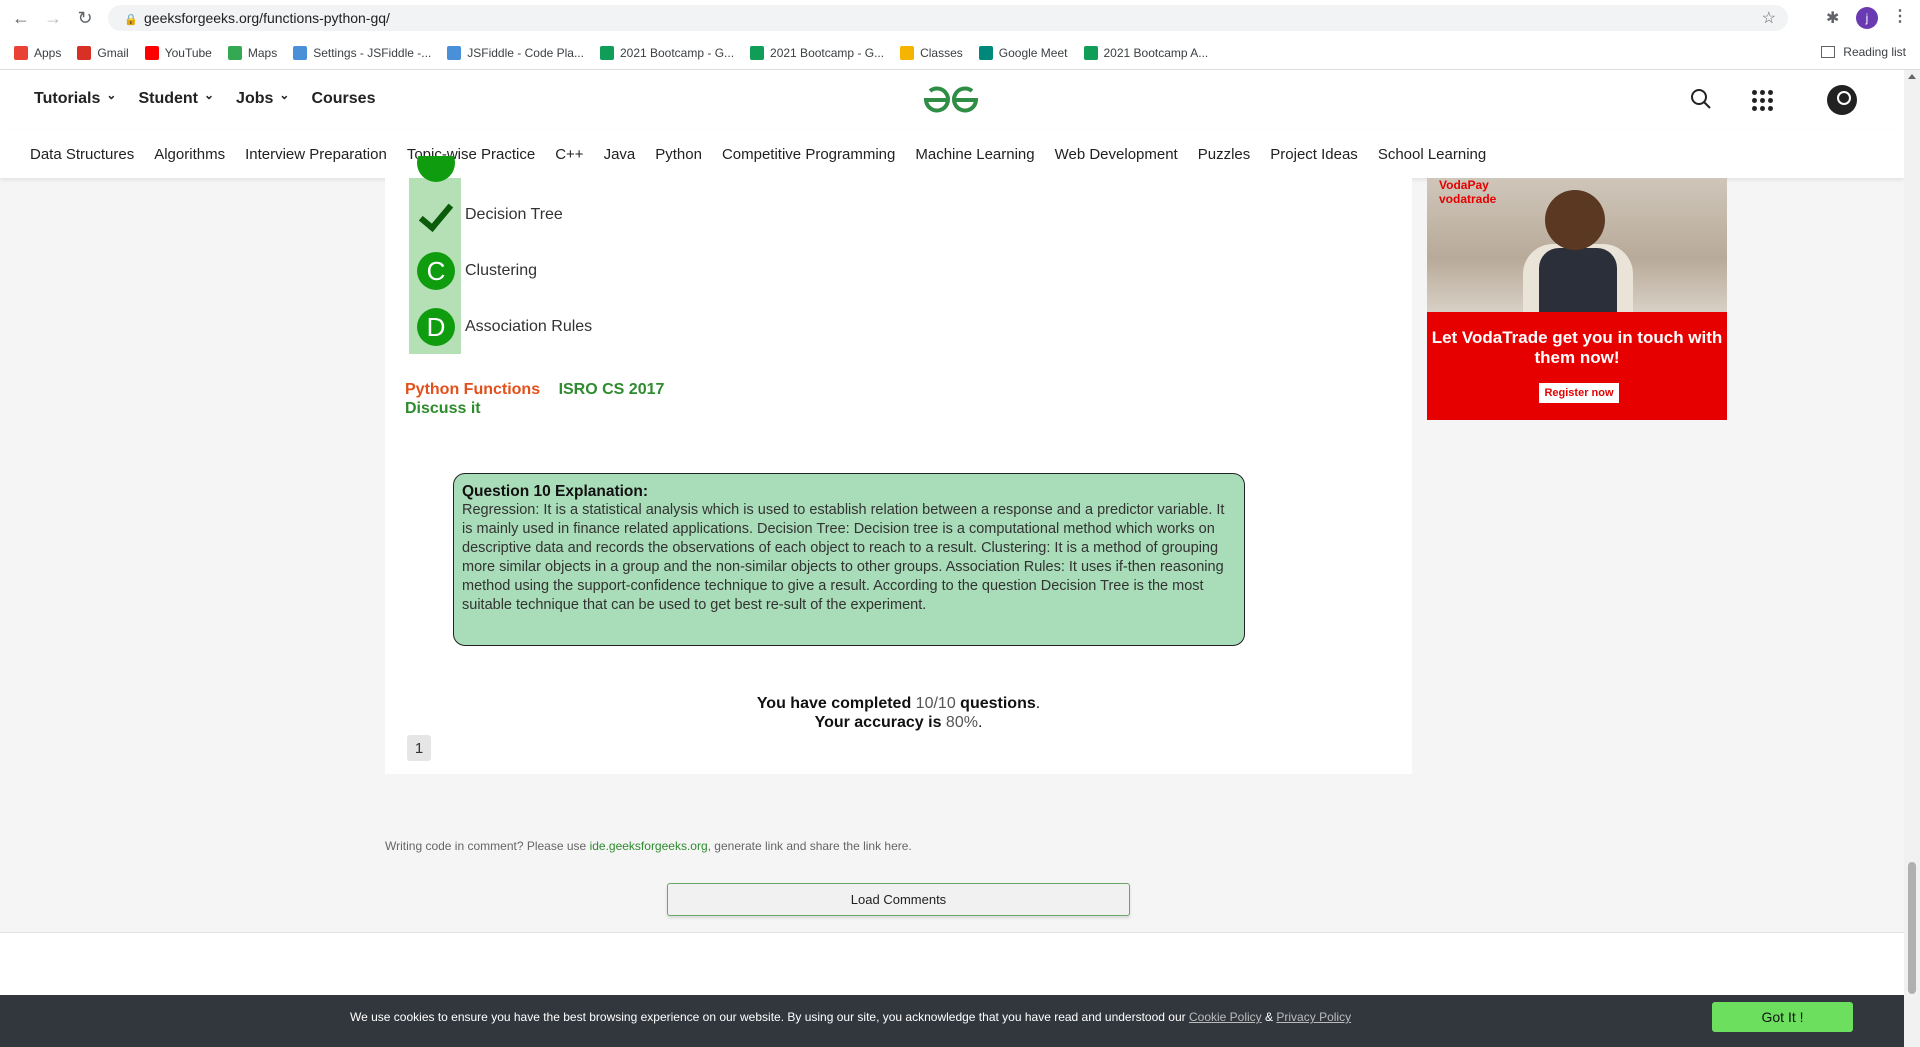  What do you see at coordinates (878, 722) in the screenshot?
I see `accuracy-prefix: Your accuracy is` at bounding box center [878, 722].